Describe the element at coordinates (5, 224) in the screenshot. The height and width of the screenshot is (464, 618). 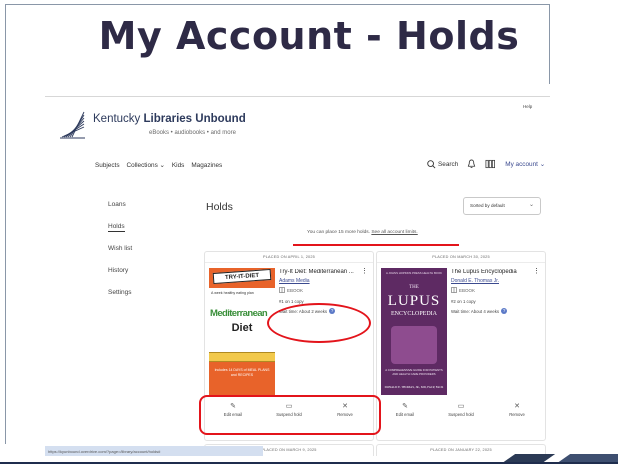
I see `frame-line-left` at that location.